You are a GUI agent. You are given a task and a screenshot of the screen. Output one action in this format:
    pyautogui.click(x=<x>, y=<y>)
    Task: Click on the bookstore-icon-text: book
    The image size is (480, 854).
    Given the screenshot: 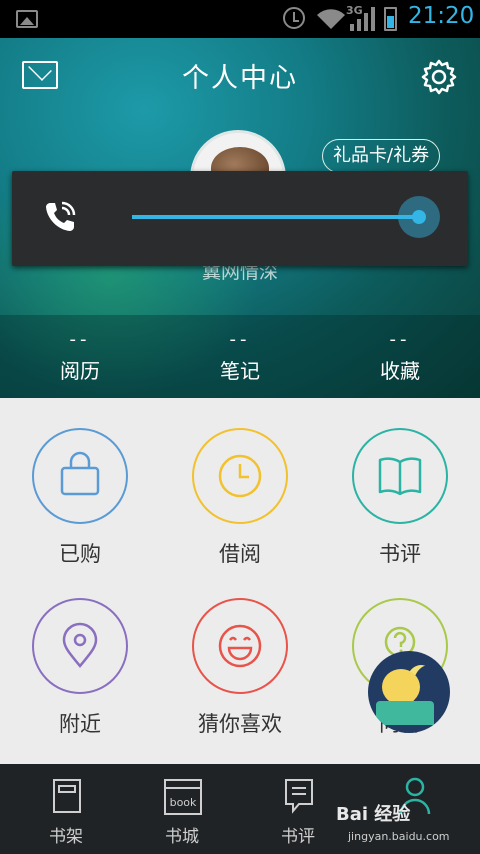 What is the action you would take?
    pyautogui.click(x=183, y=802)
    